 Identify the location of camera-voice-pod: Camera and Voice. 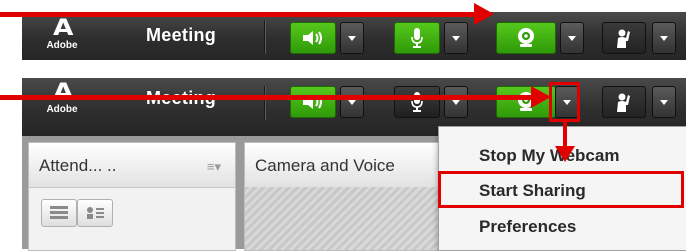
(343, 196).